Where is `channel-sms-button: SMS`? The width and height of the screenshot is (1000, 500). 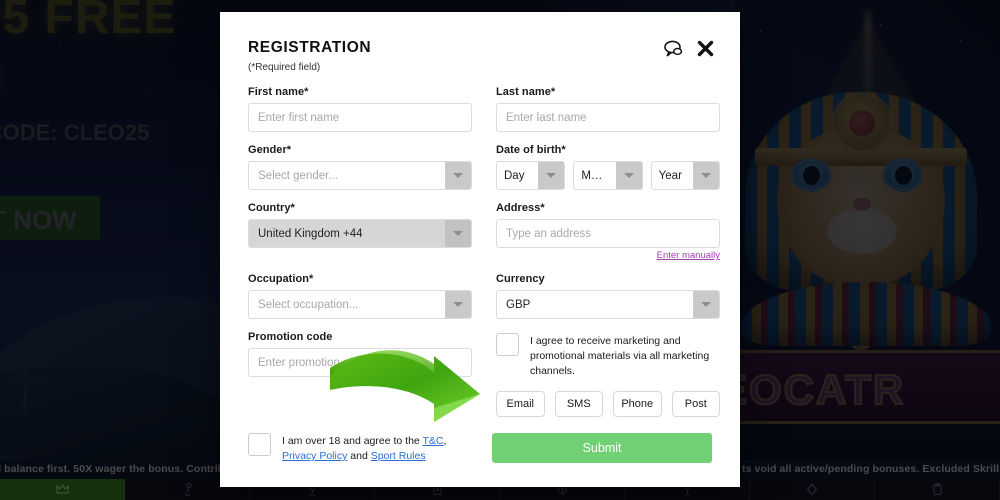 channel-sms-button: SMS is located at coordinates (578, 404).